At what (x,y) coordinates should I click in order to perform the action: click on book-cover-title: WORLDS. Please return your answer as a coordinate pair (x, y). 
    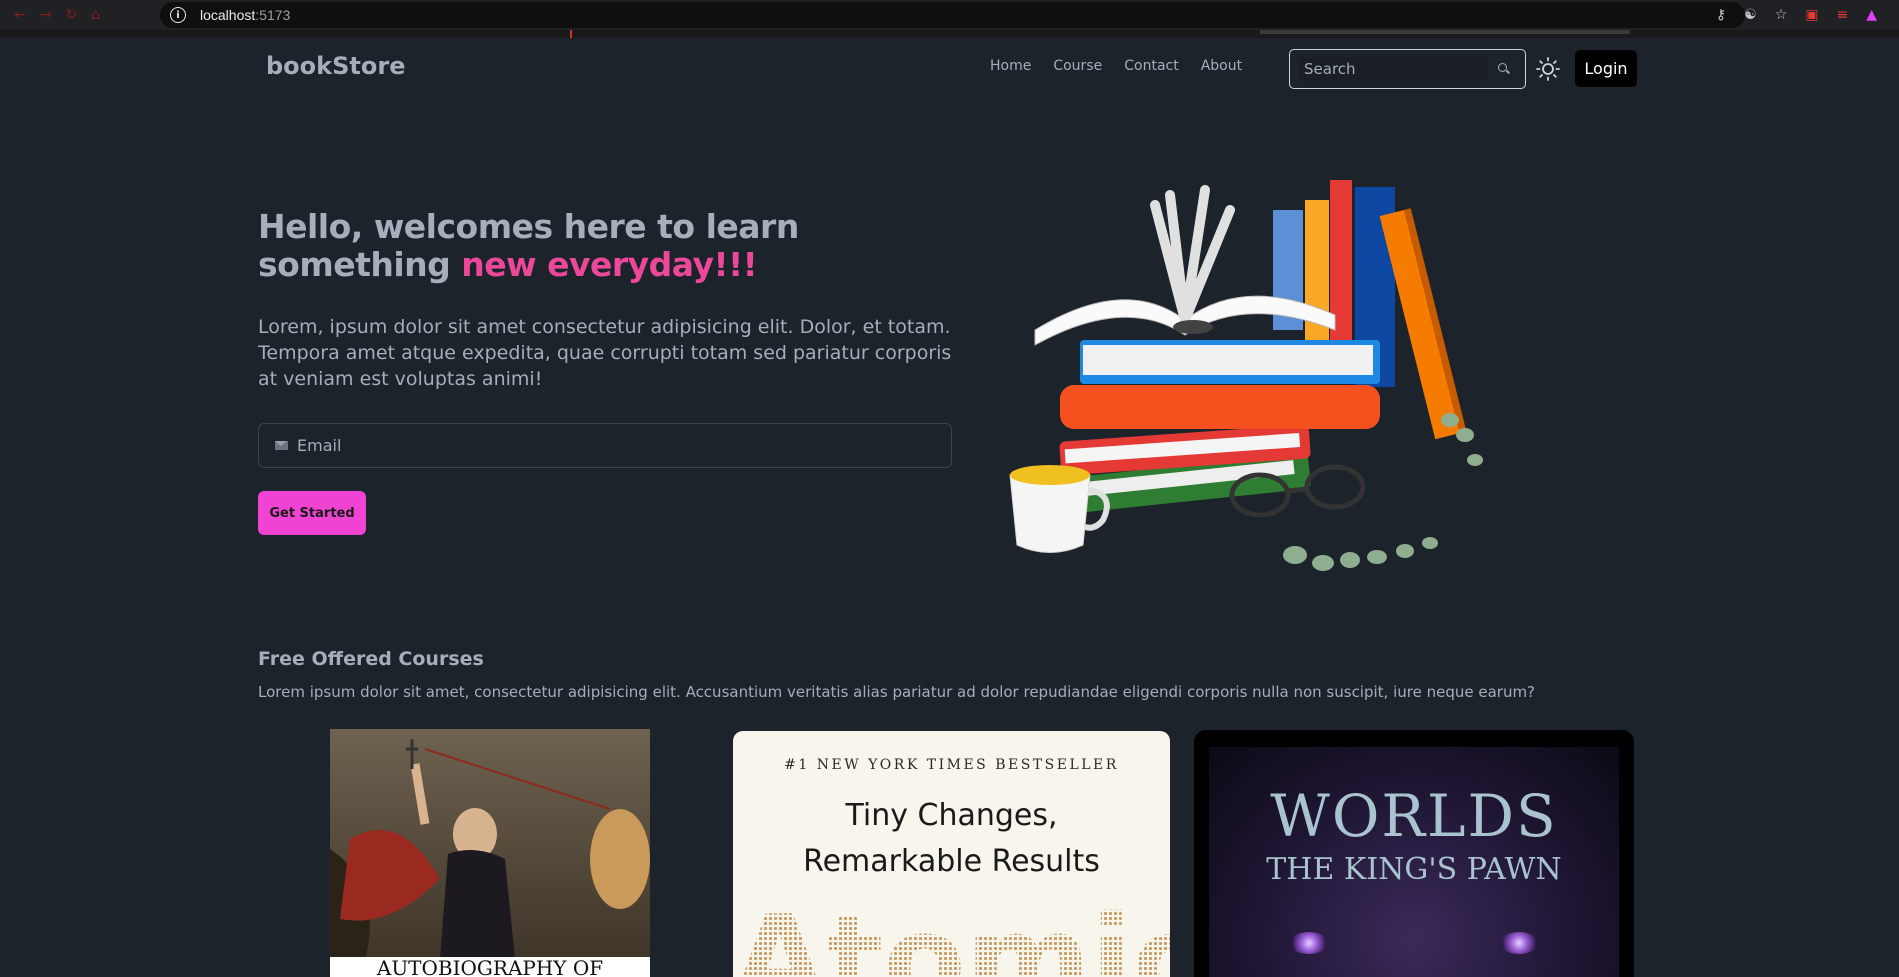
    Looking at the image, I should click on (1414, 816).